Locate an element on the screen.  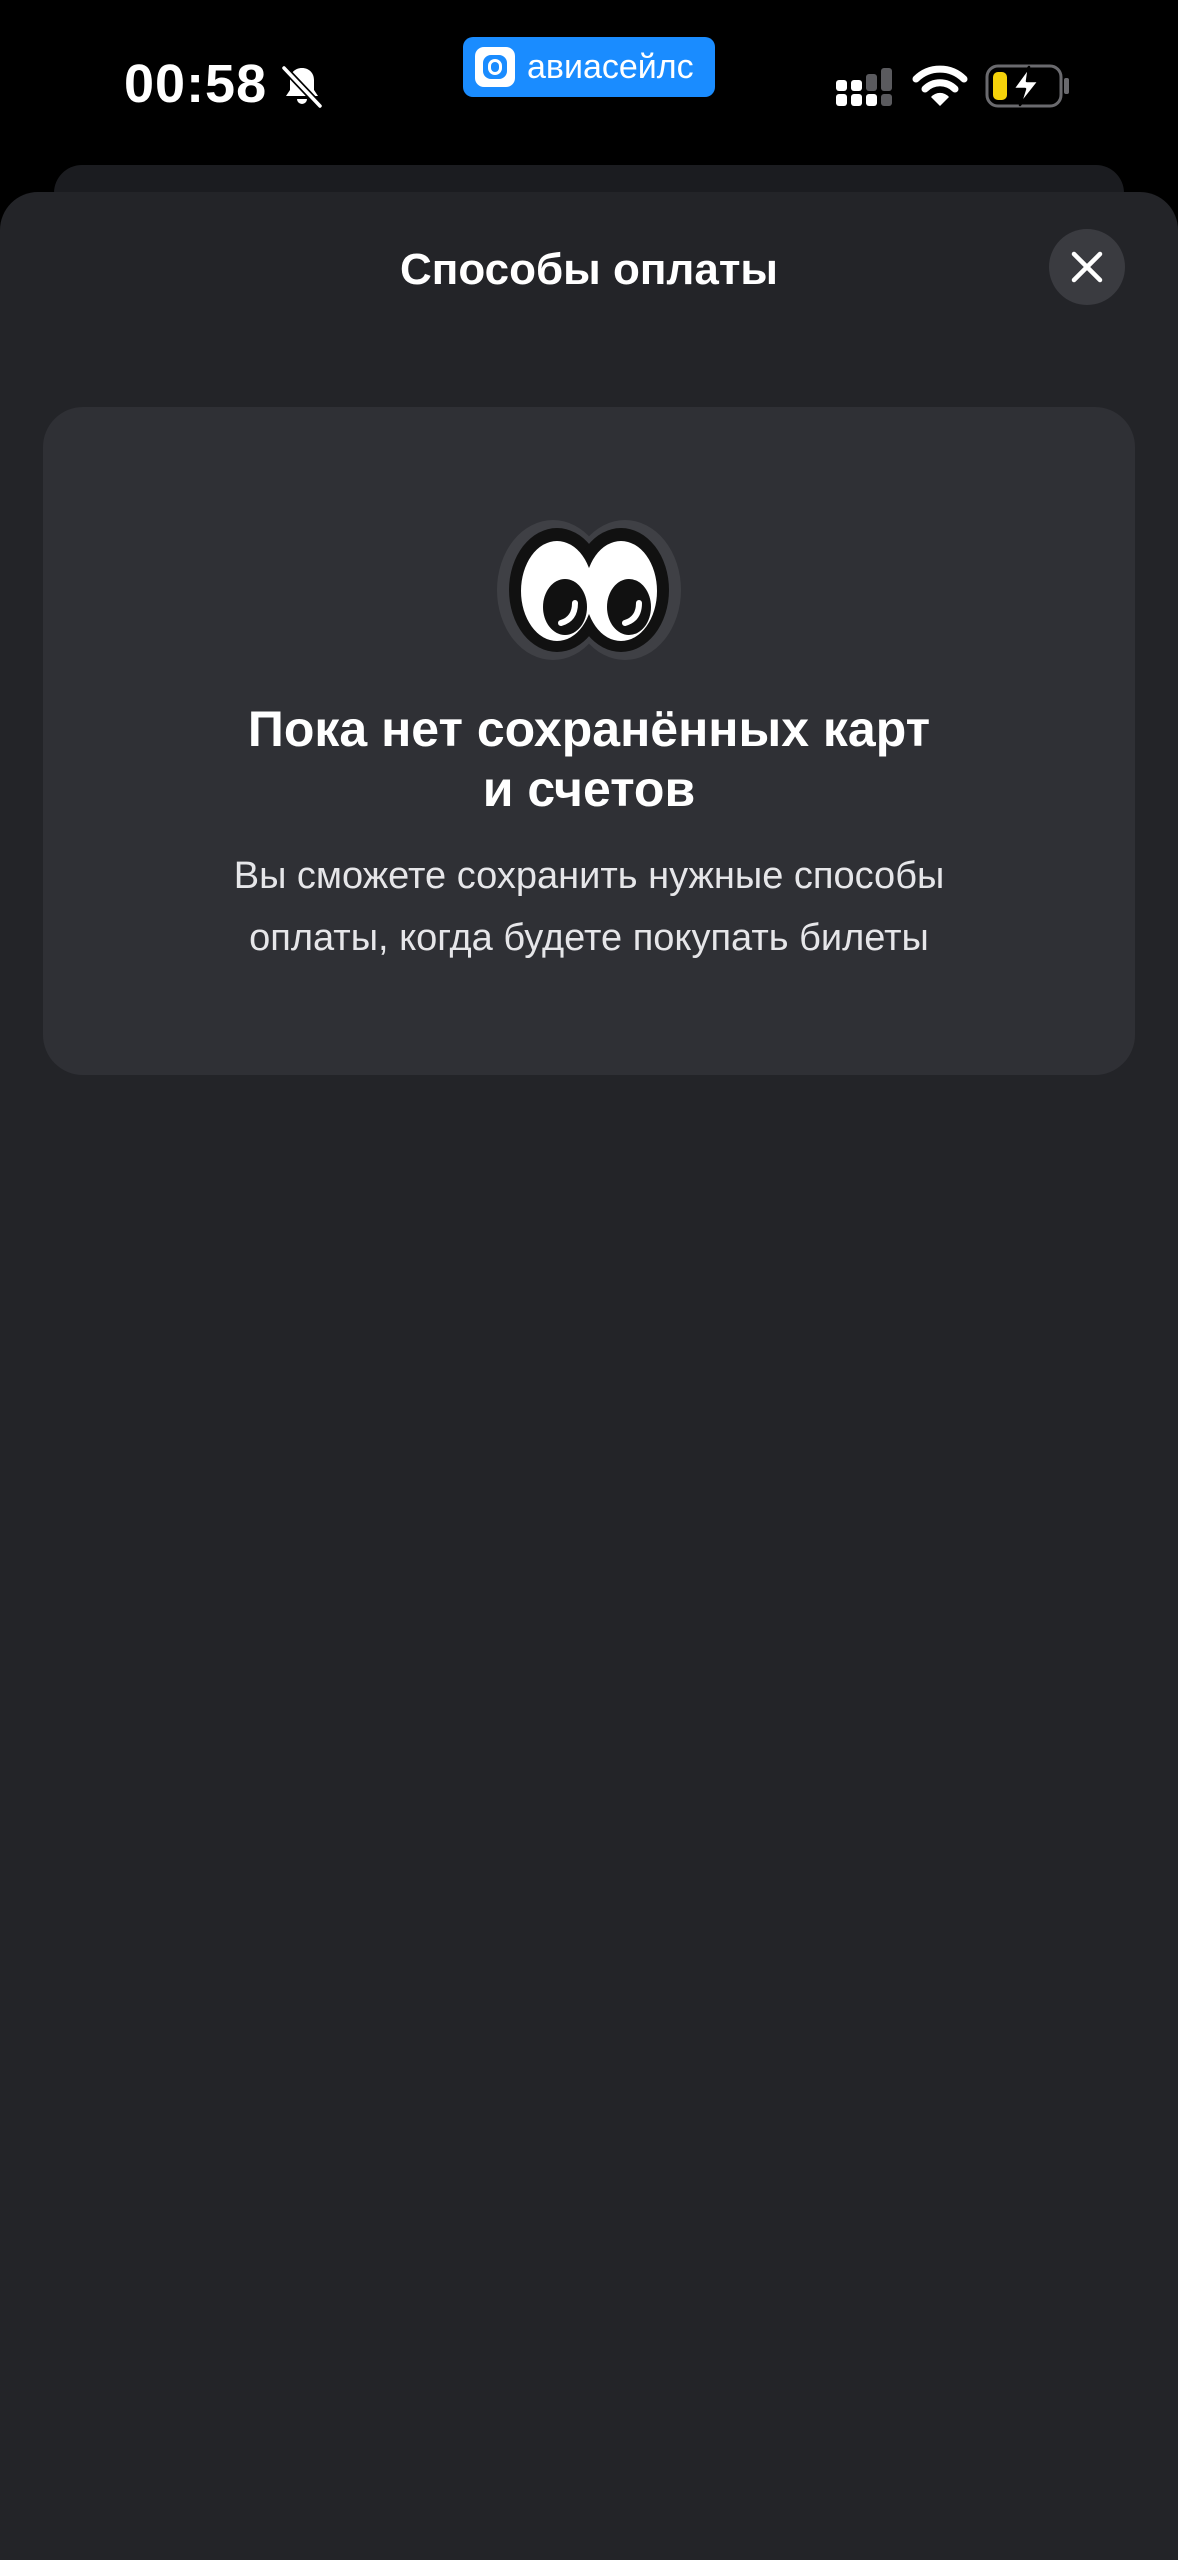
close-icon is located at coordinates (1087, 267).